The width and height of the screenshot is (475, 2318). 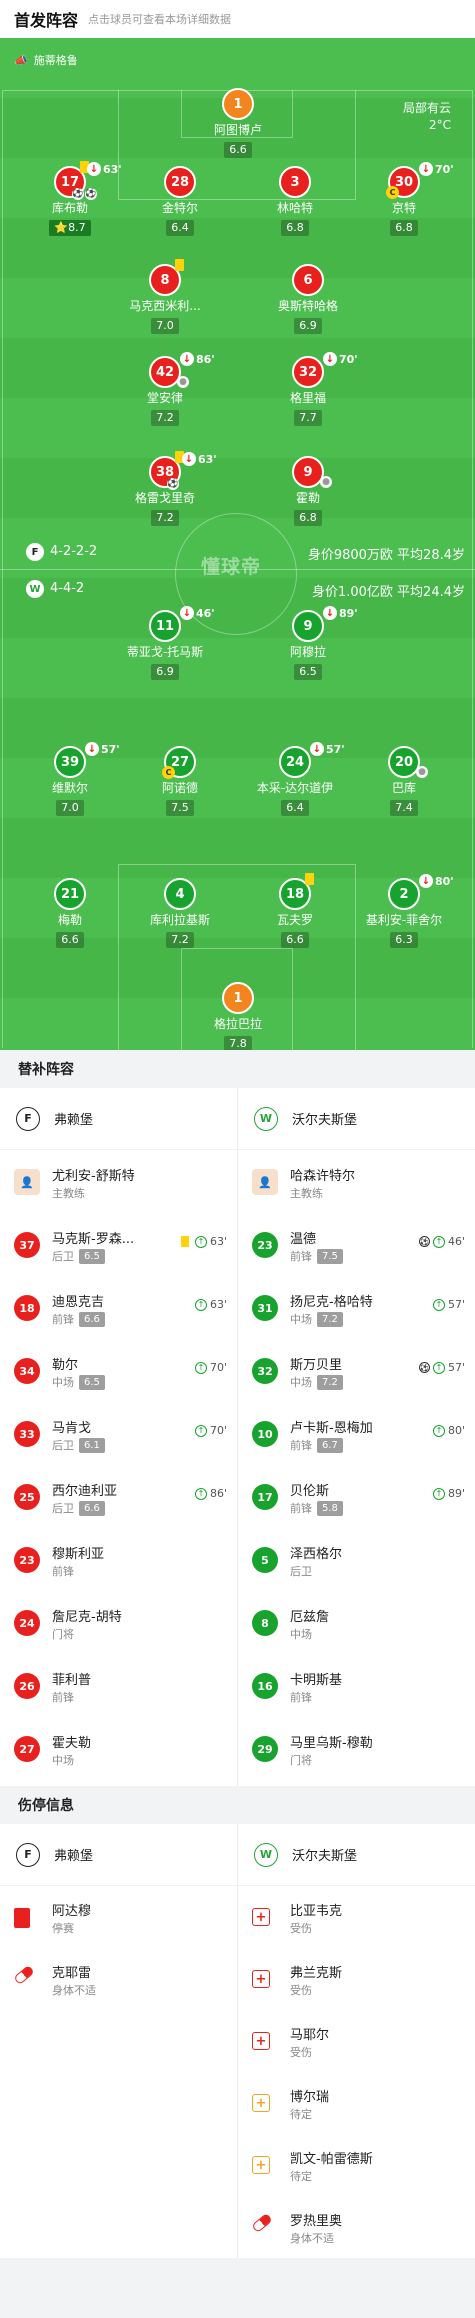 I want to click on home-injuries-column: F 弗赖堡 阿达穆 停赛 克耶雷 身体不适, so click(x=118, y=1917).